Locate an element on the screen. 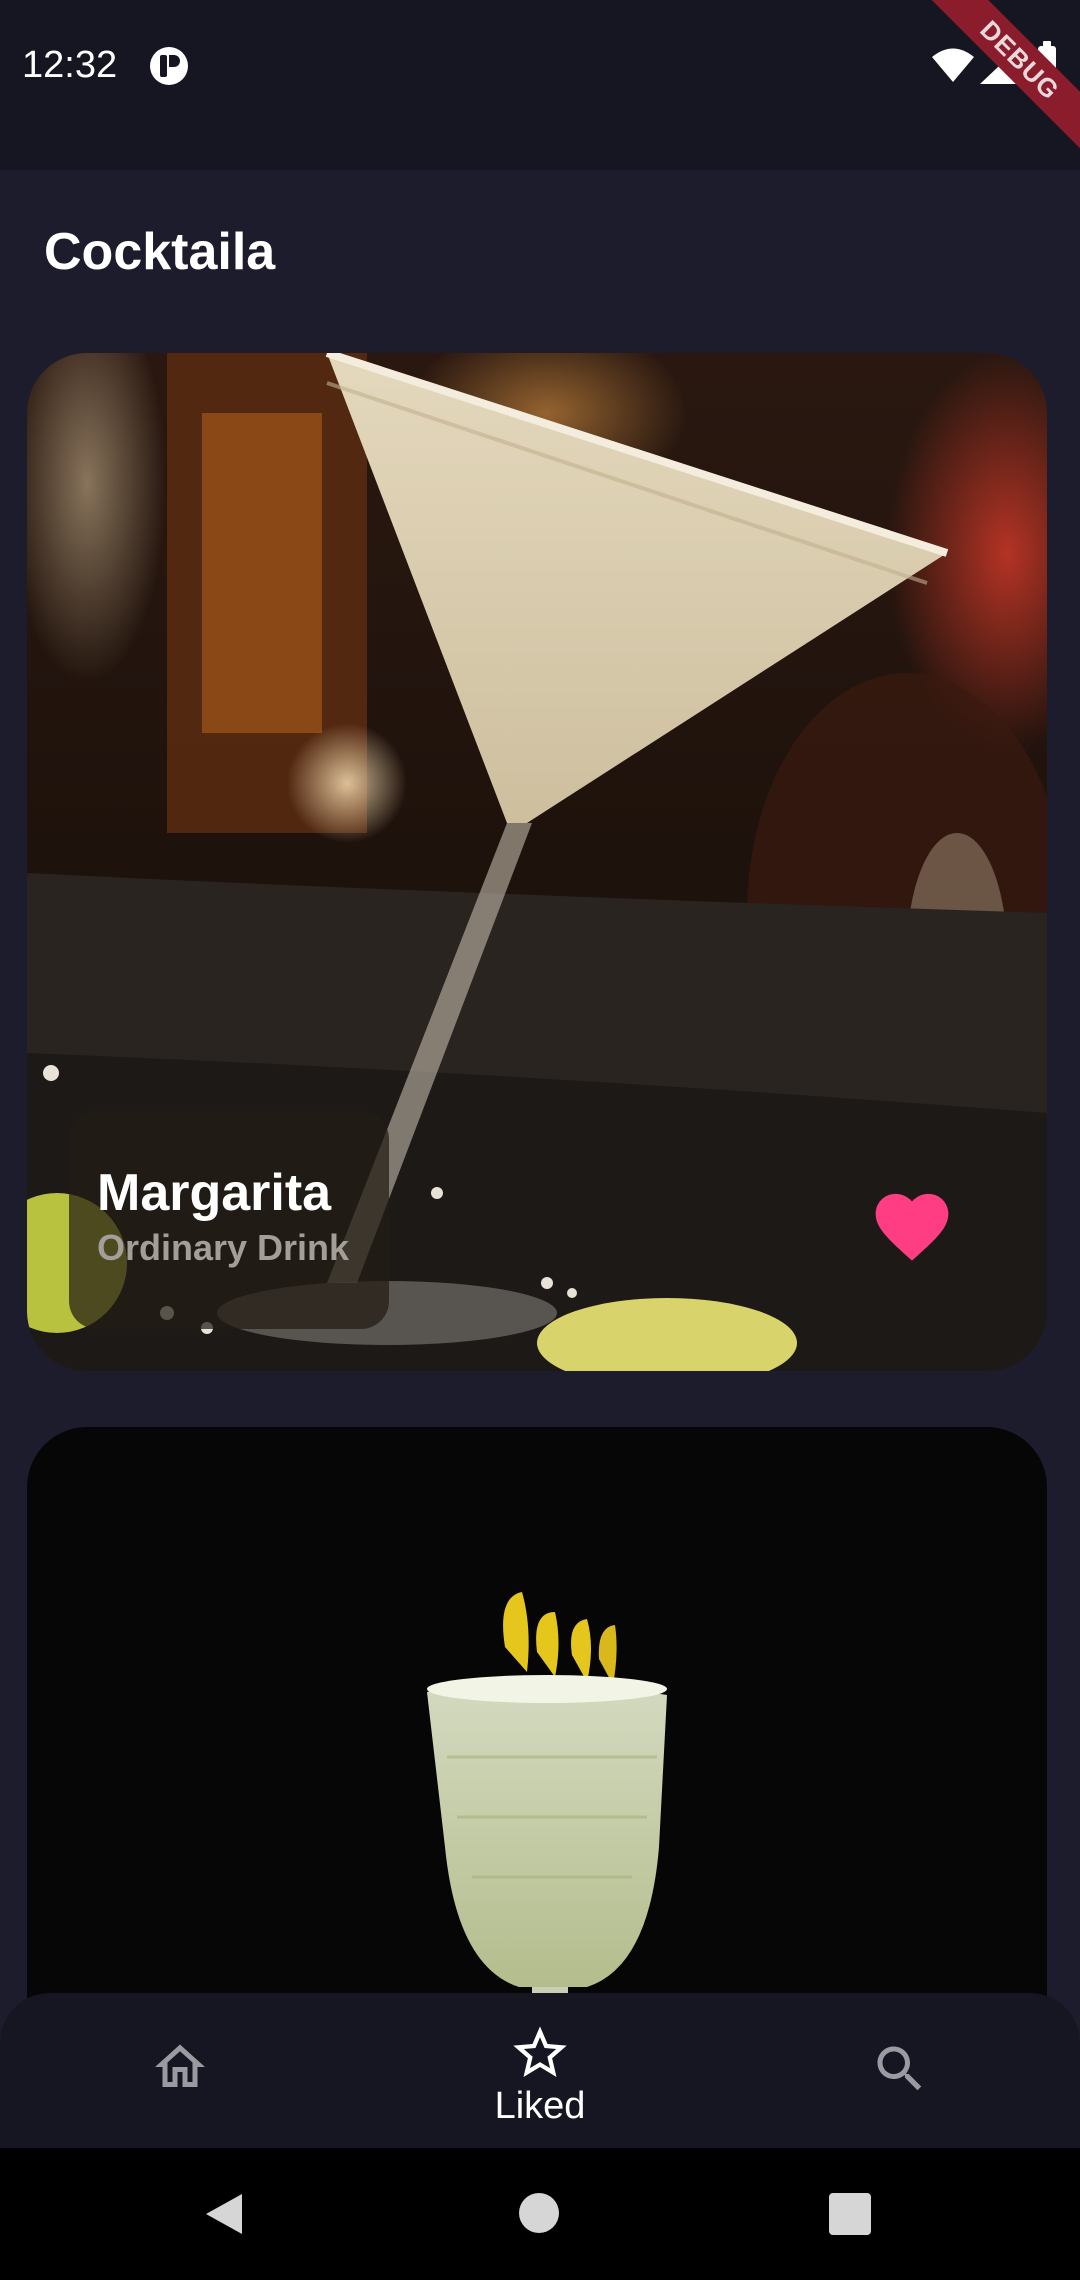 This screenshot has width=1080, height=2280. nav-liked: Liked is located at coordinates (540, 2070).